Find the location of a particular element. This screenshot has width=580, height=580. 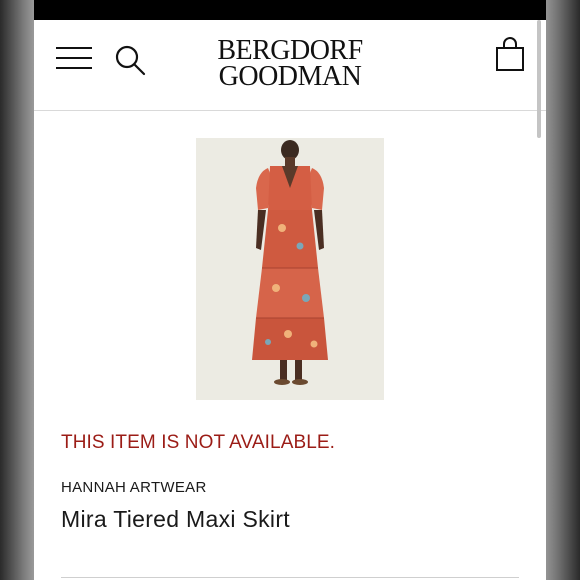

logo-line-2: GOODMAN is located at coordinates (290, 76).